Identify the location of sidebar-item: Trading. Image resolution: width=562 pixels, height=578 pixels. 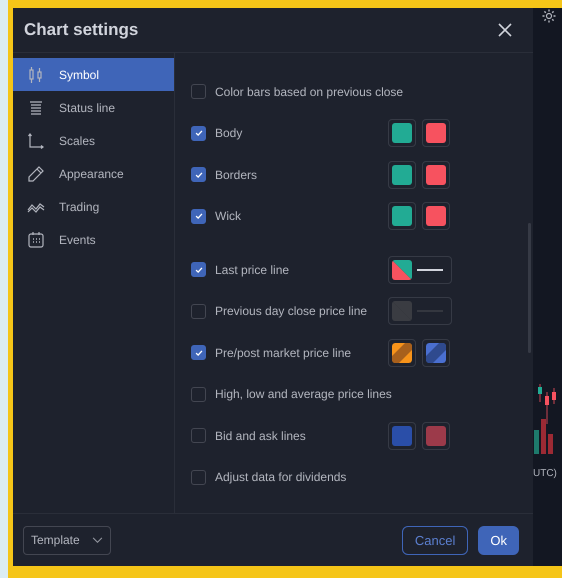
(93, 206).